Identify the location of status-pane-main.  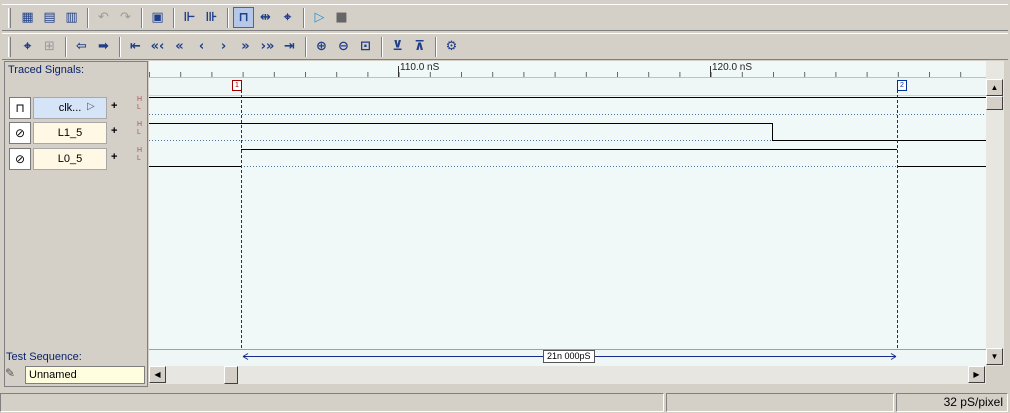
(332, 402).